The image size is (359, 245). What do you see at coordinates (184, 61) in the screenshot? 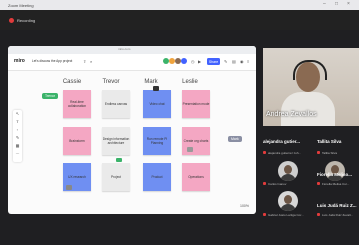
I see `collaborator-avatar` at bounding box center [184, 61].